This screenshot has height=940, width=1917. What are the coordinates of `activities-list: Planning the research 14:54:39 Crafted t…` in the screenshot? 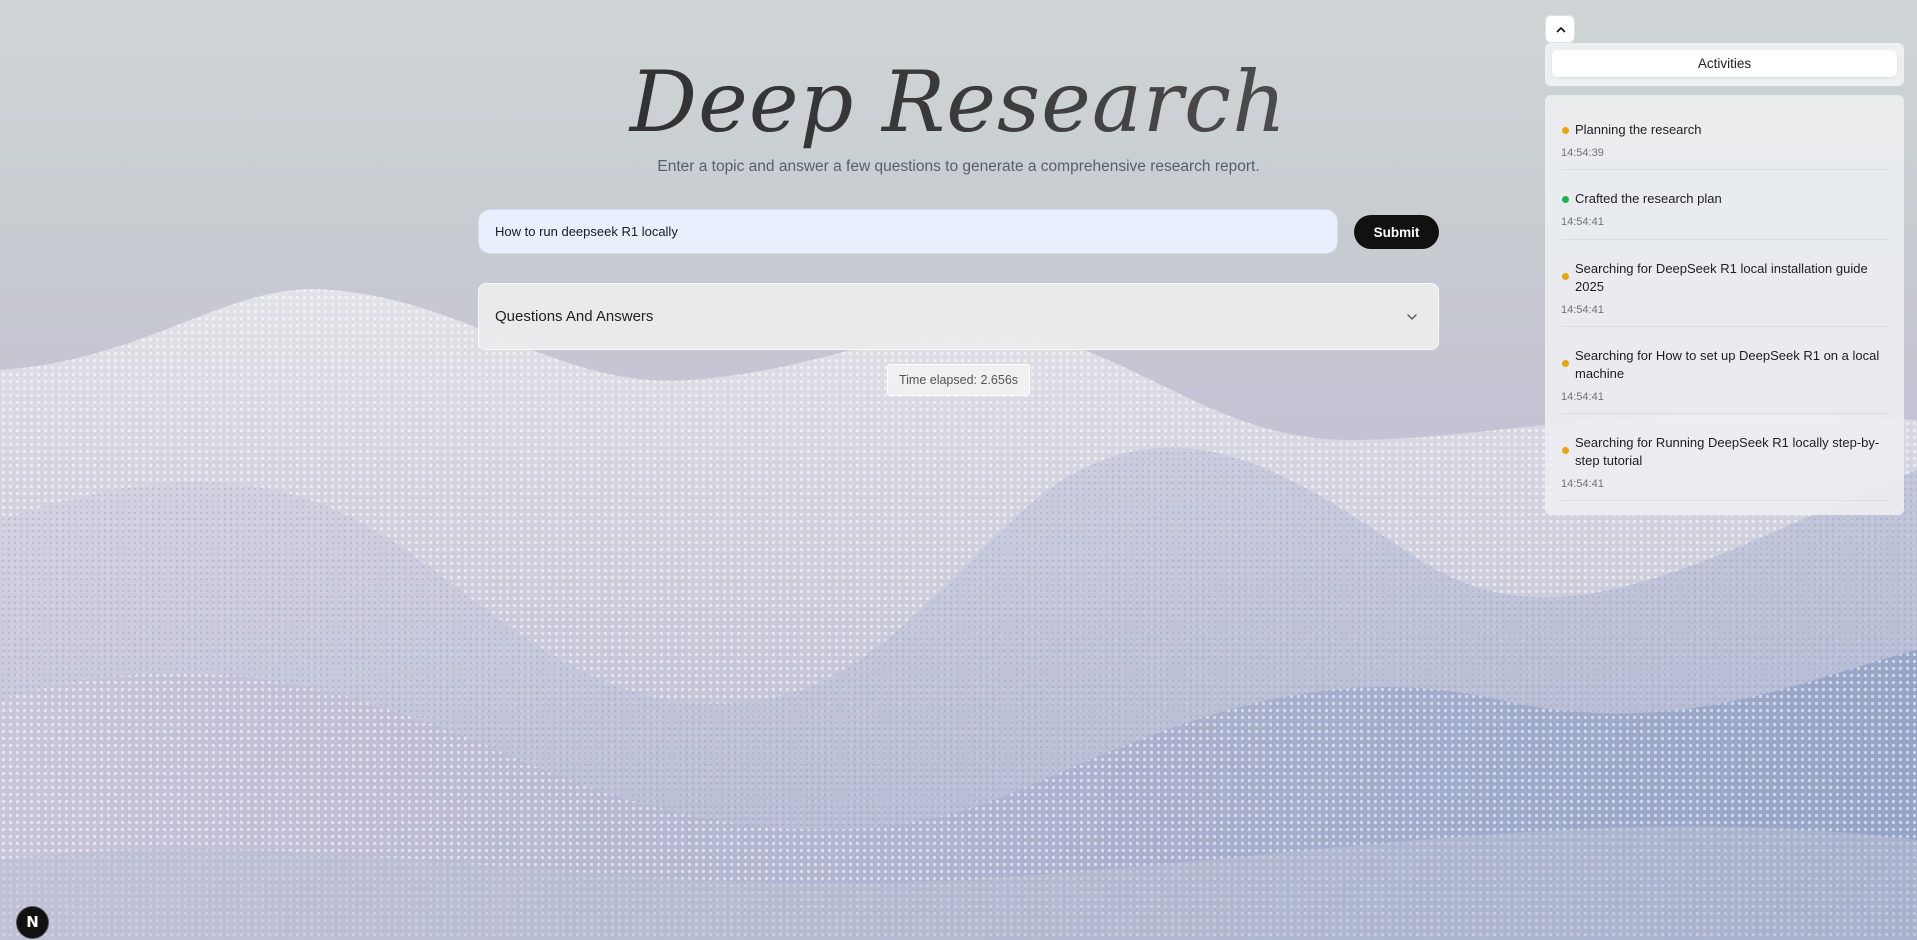 It's located at (1724, 305).